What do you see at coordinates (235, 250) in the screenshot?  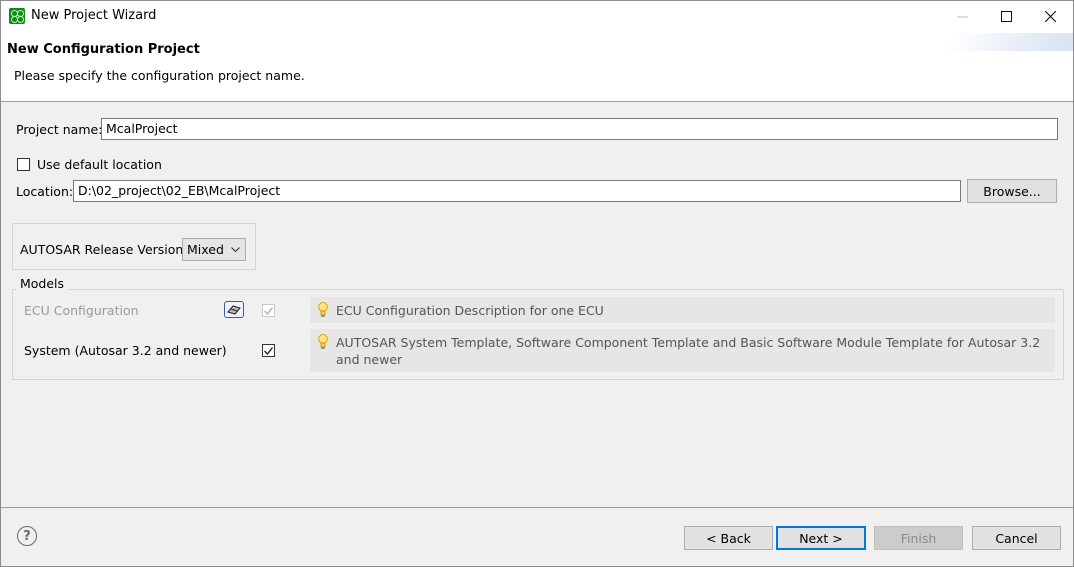 I see `chevron-down-icon` at bounding box center [235, 250].